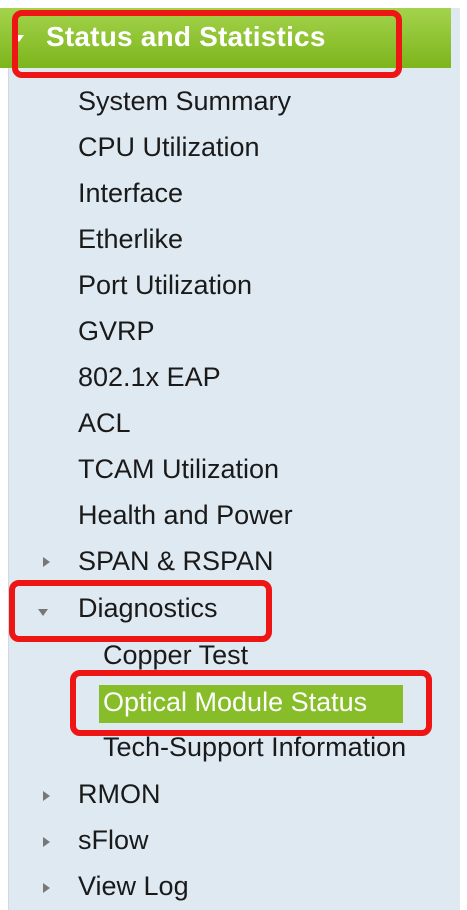 The height and width of the screenshot is (910, 467). Describe the element at coordinates (175, 655) in the screenshot. I see `menu-item-copper-test: Copper Test` at that location.